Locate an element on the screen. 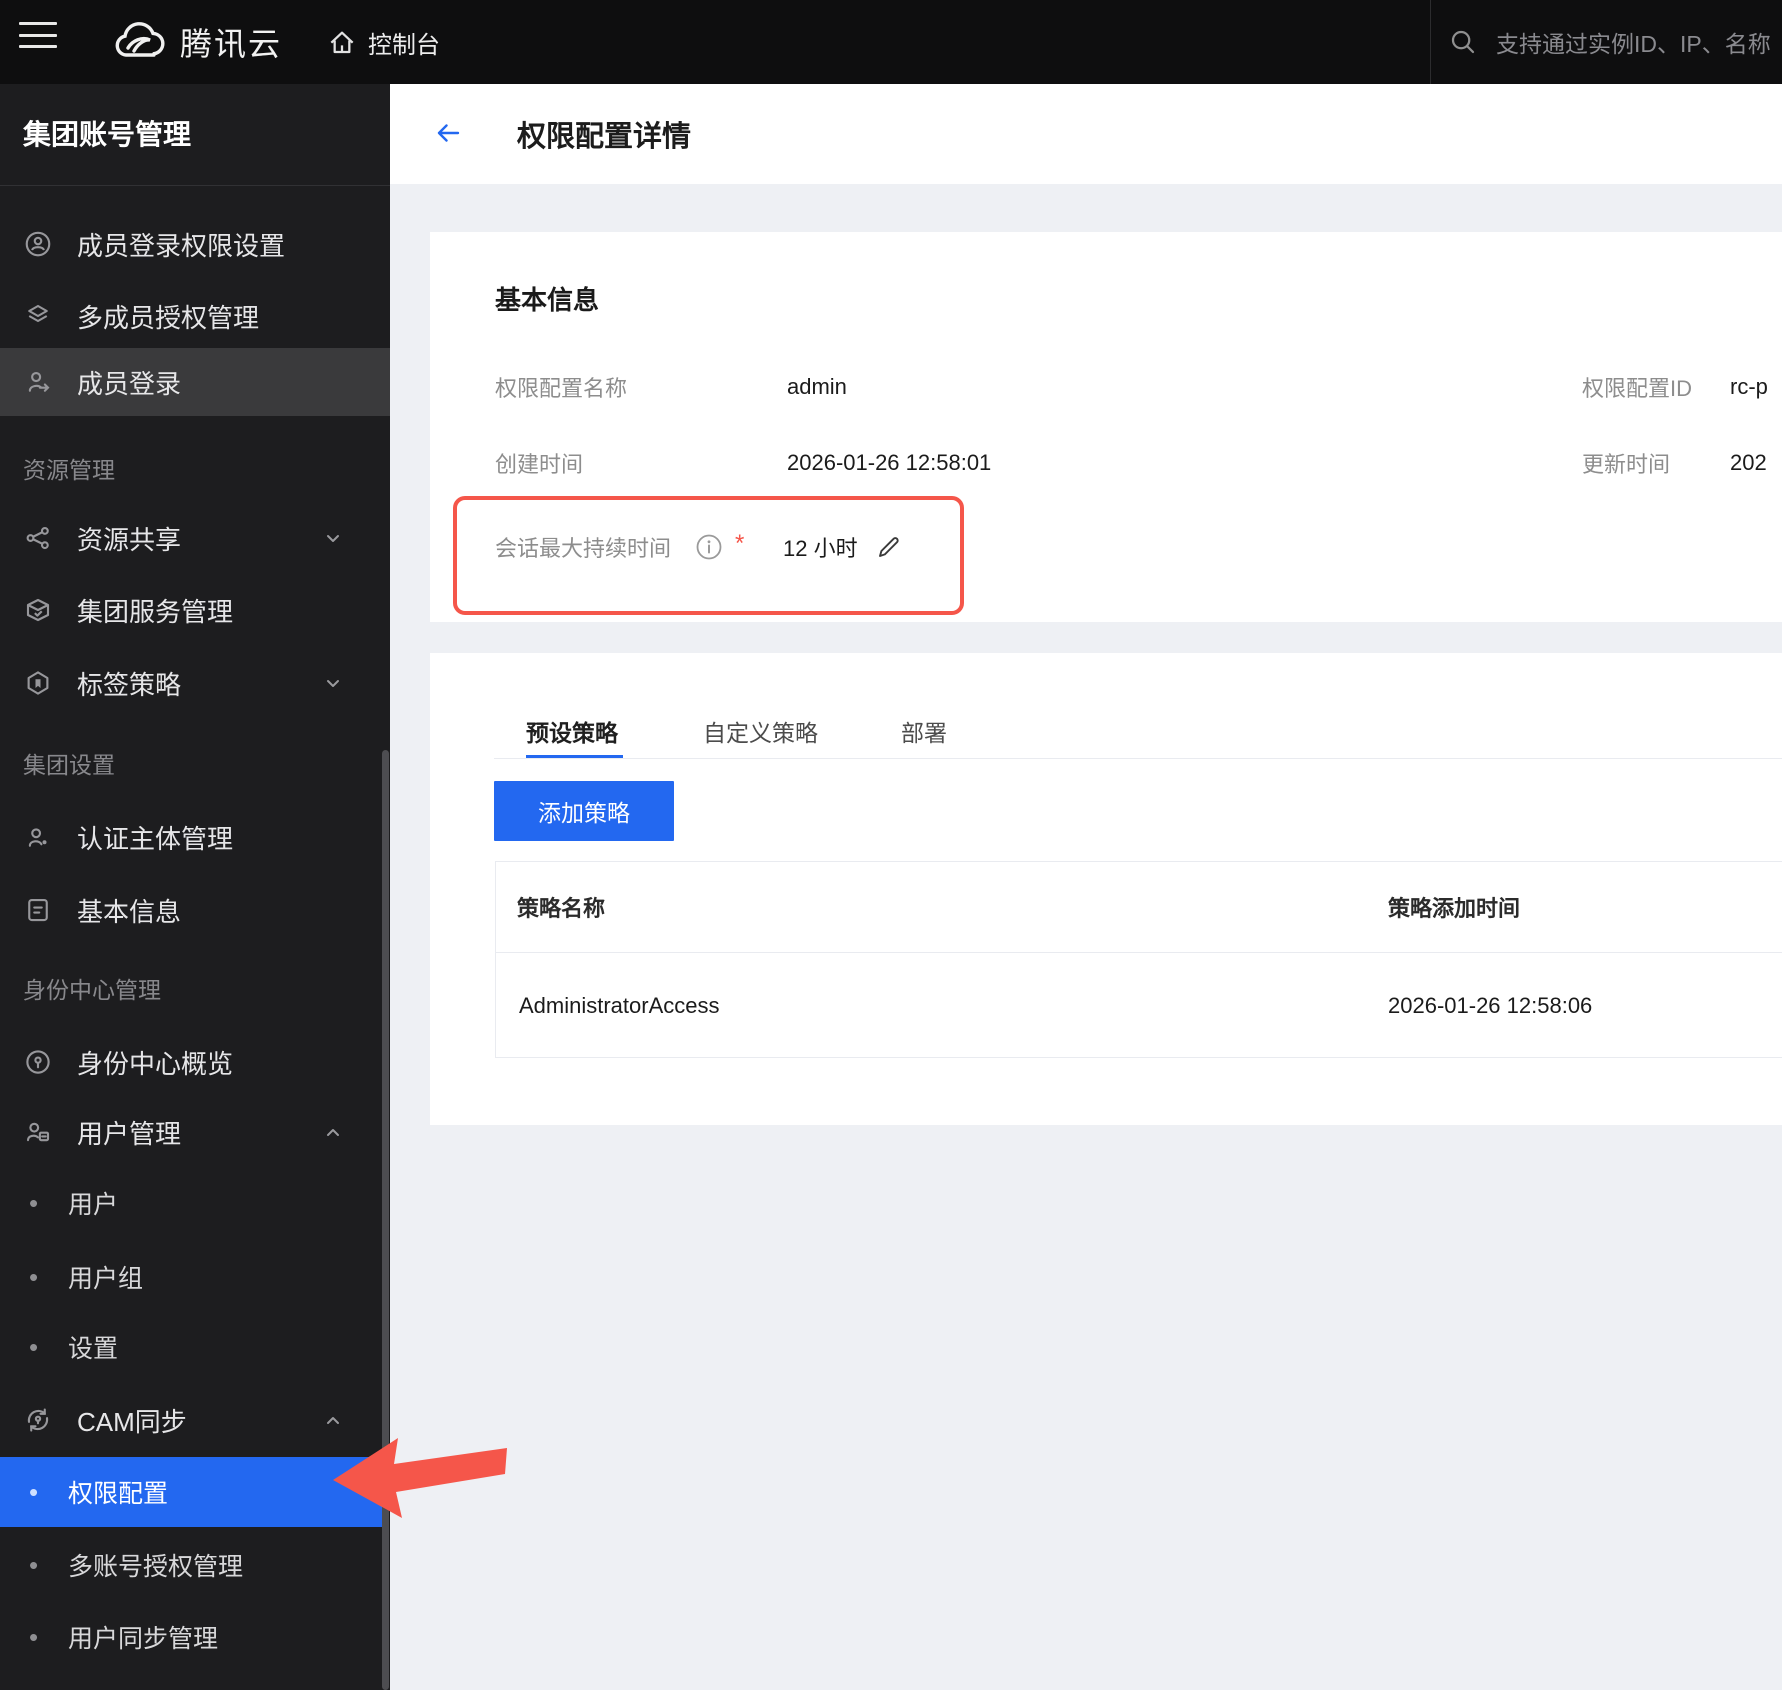  sidebar-item-basic-info: 基本信息 is located at coordinates (191, 910).